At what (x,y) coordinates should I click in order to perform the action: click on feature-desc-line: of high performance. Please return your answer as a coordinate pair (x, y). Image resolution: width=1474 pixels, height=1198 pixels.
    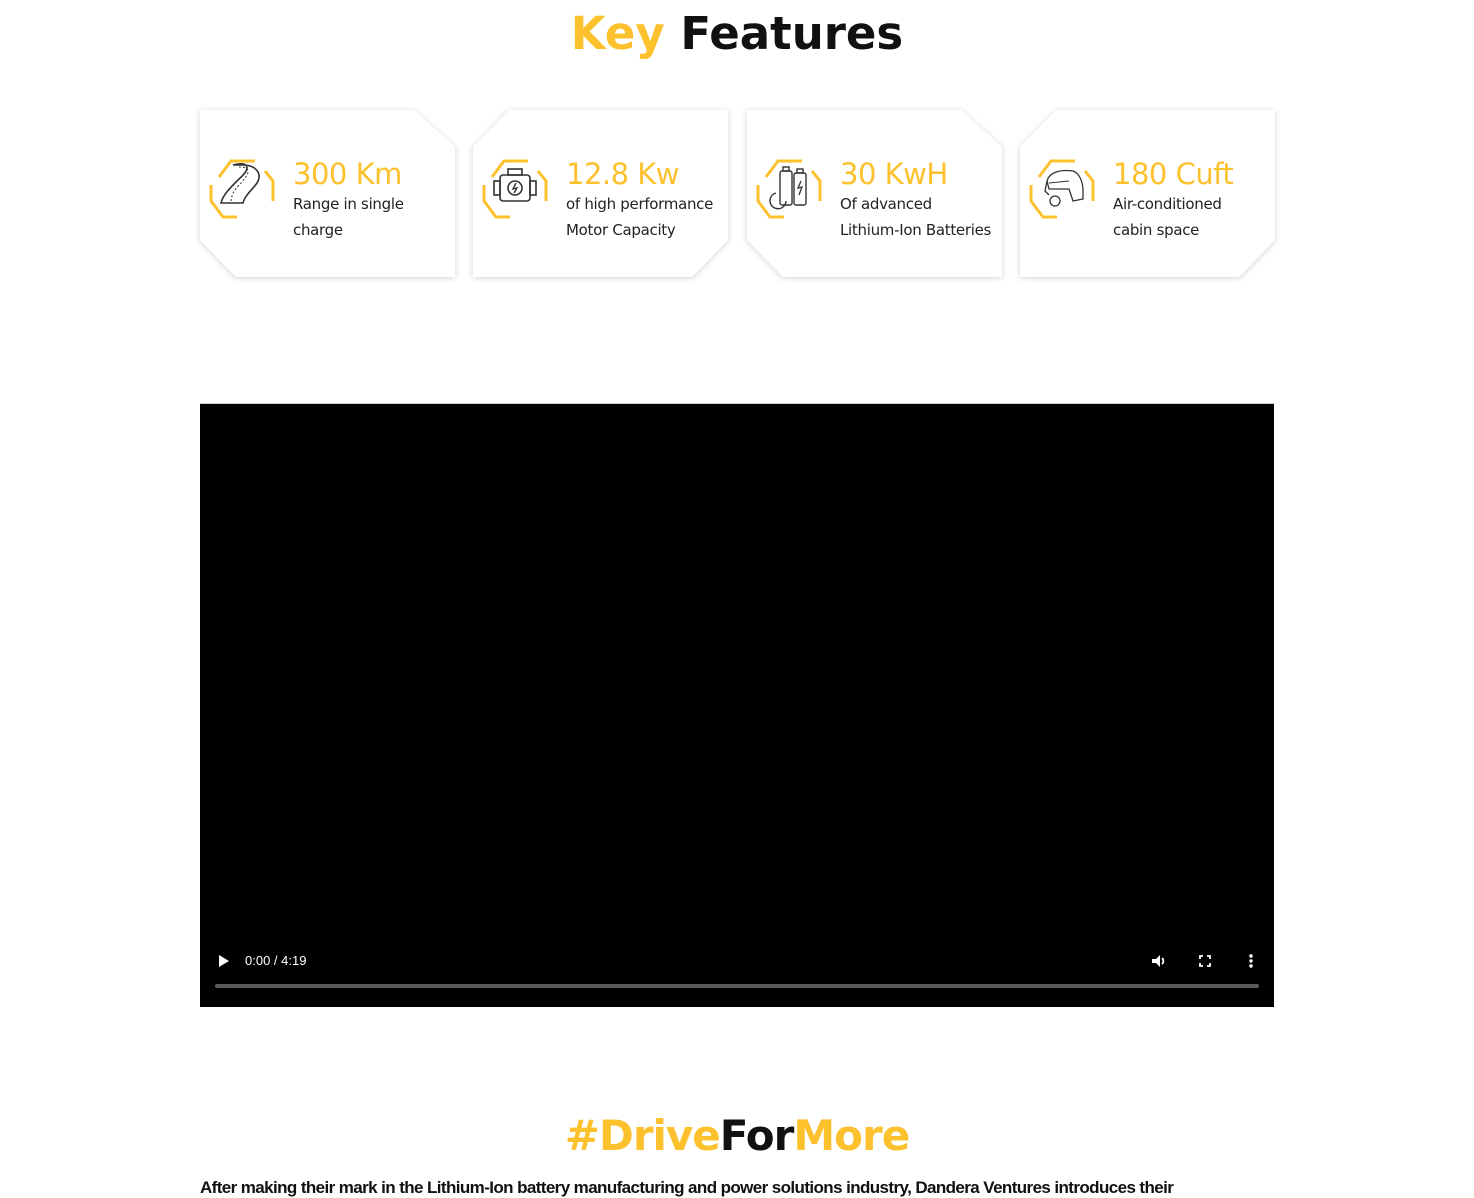
    Looking at the image, I should click on (640, 204).